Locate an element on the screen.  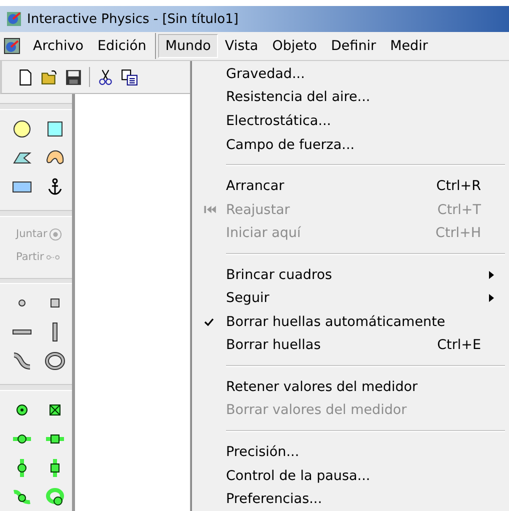
rewind-icon is located at coordinates (210, 209).